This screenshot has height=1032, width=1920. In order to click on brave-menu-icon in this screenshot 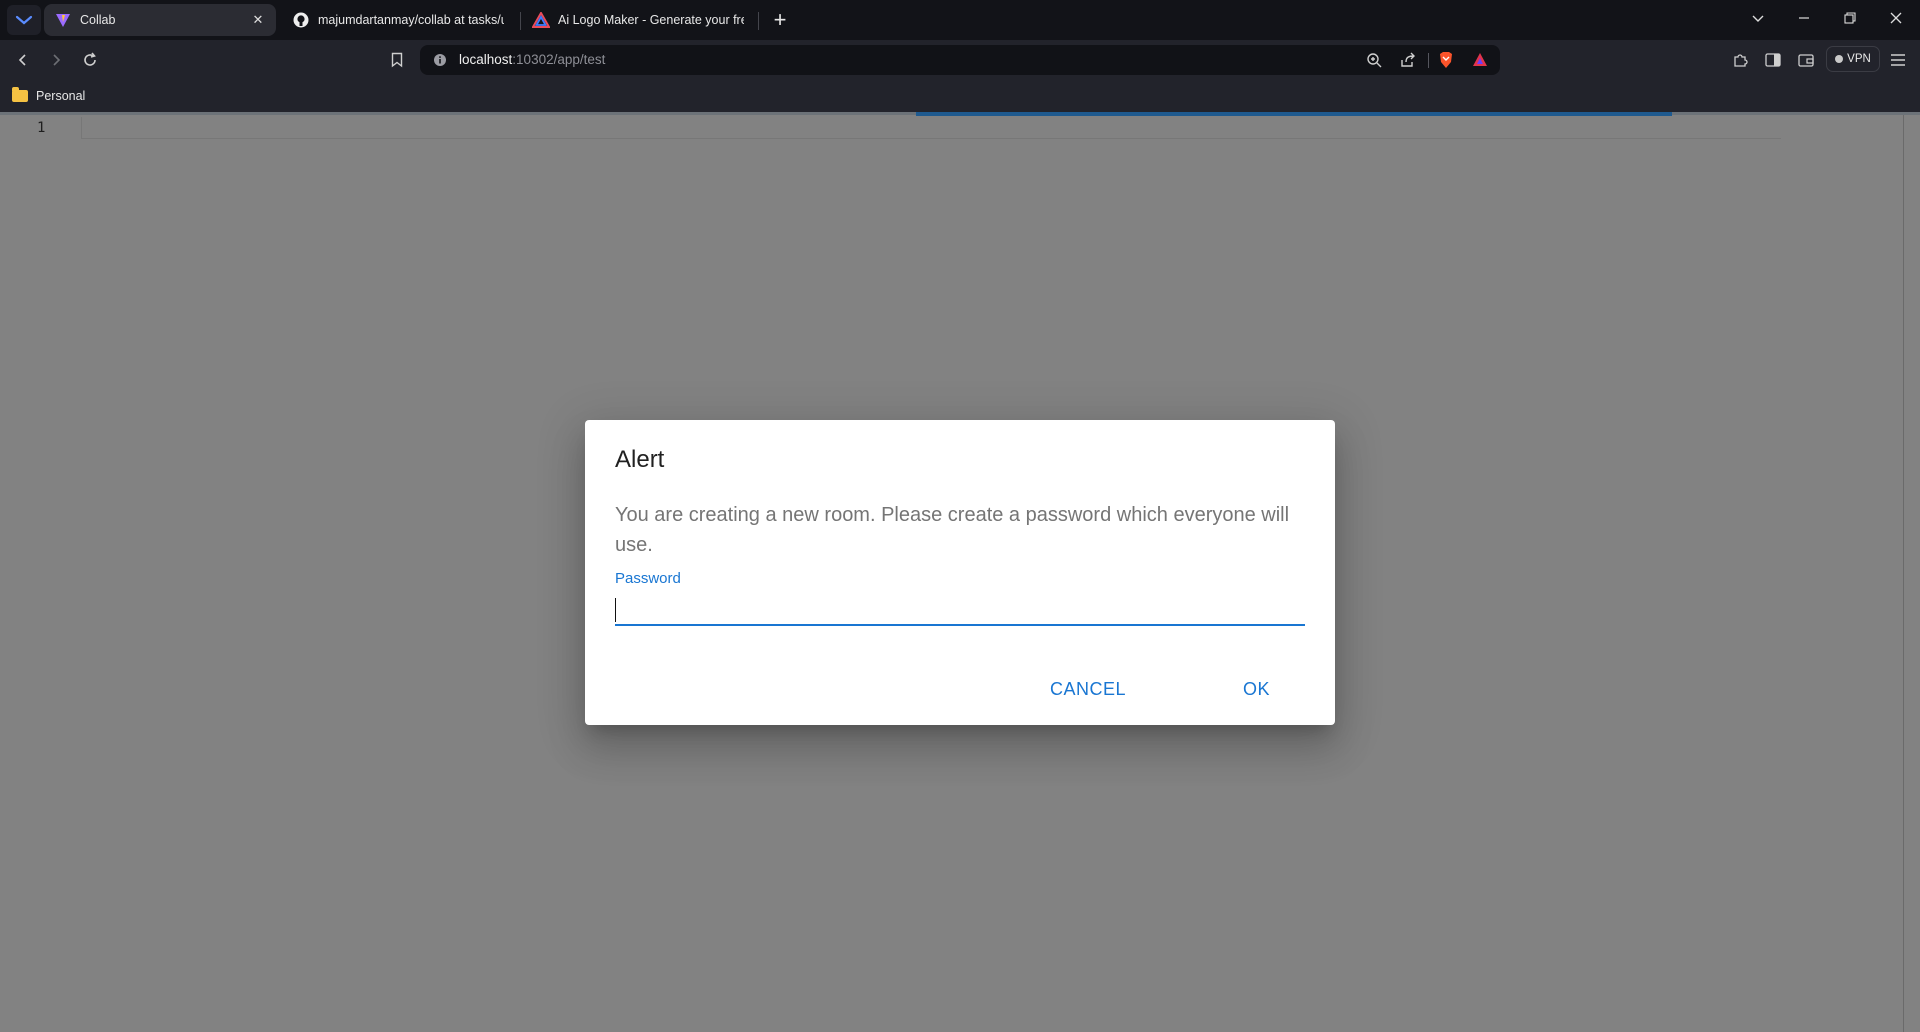, I will do `click(24, 20)`.